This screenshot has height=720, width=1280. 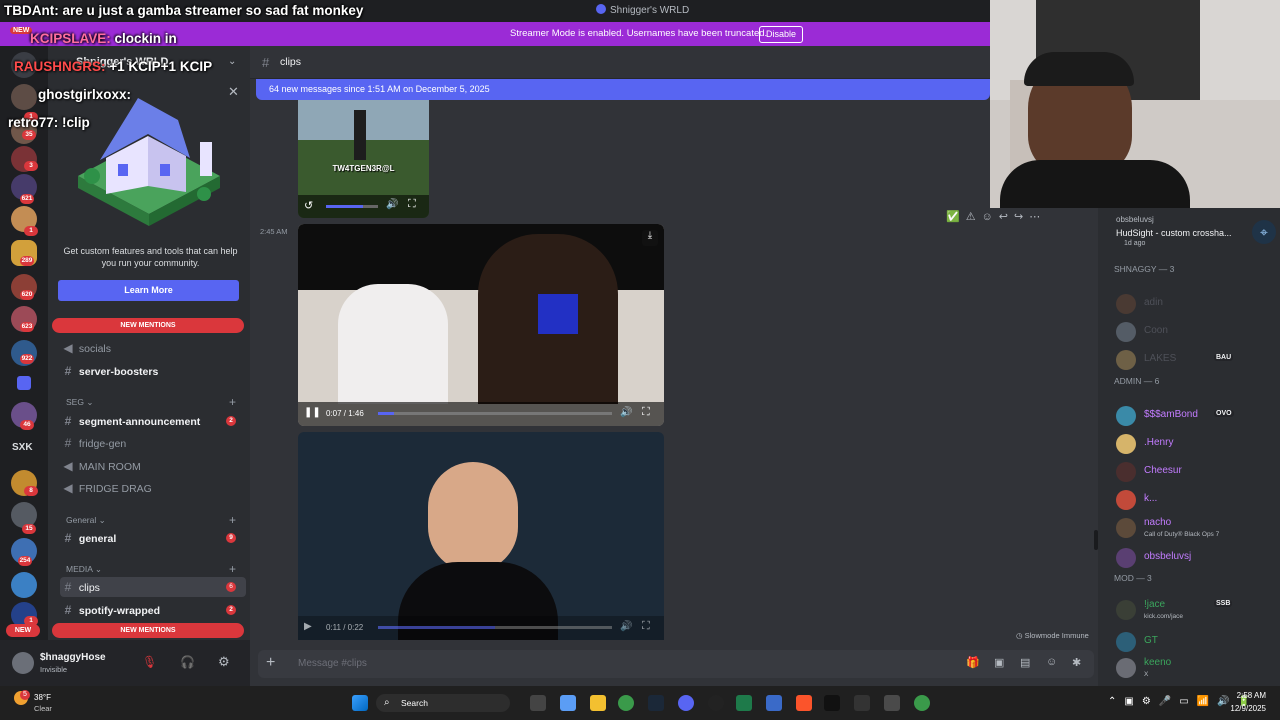 What do you see at coordinates (233, 92) in the screenshot?
I see `close-icon: ✕` at bounding box center [233, 92].